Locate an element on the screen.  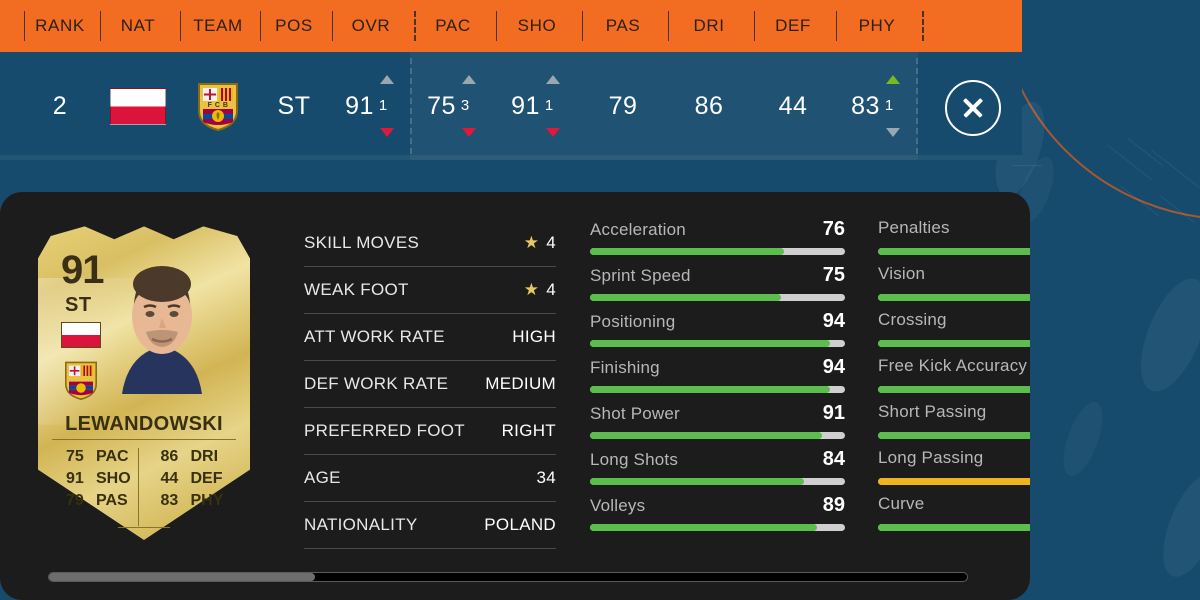
card-stat-line: 83 PHY is located at coordinates (197, 501).